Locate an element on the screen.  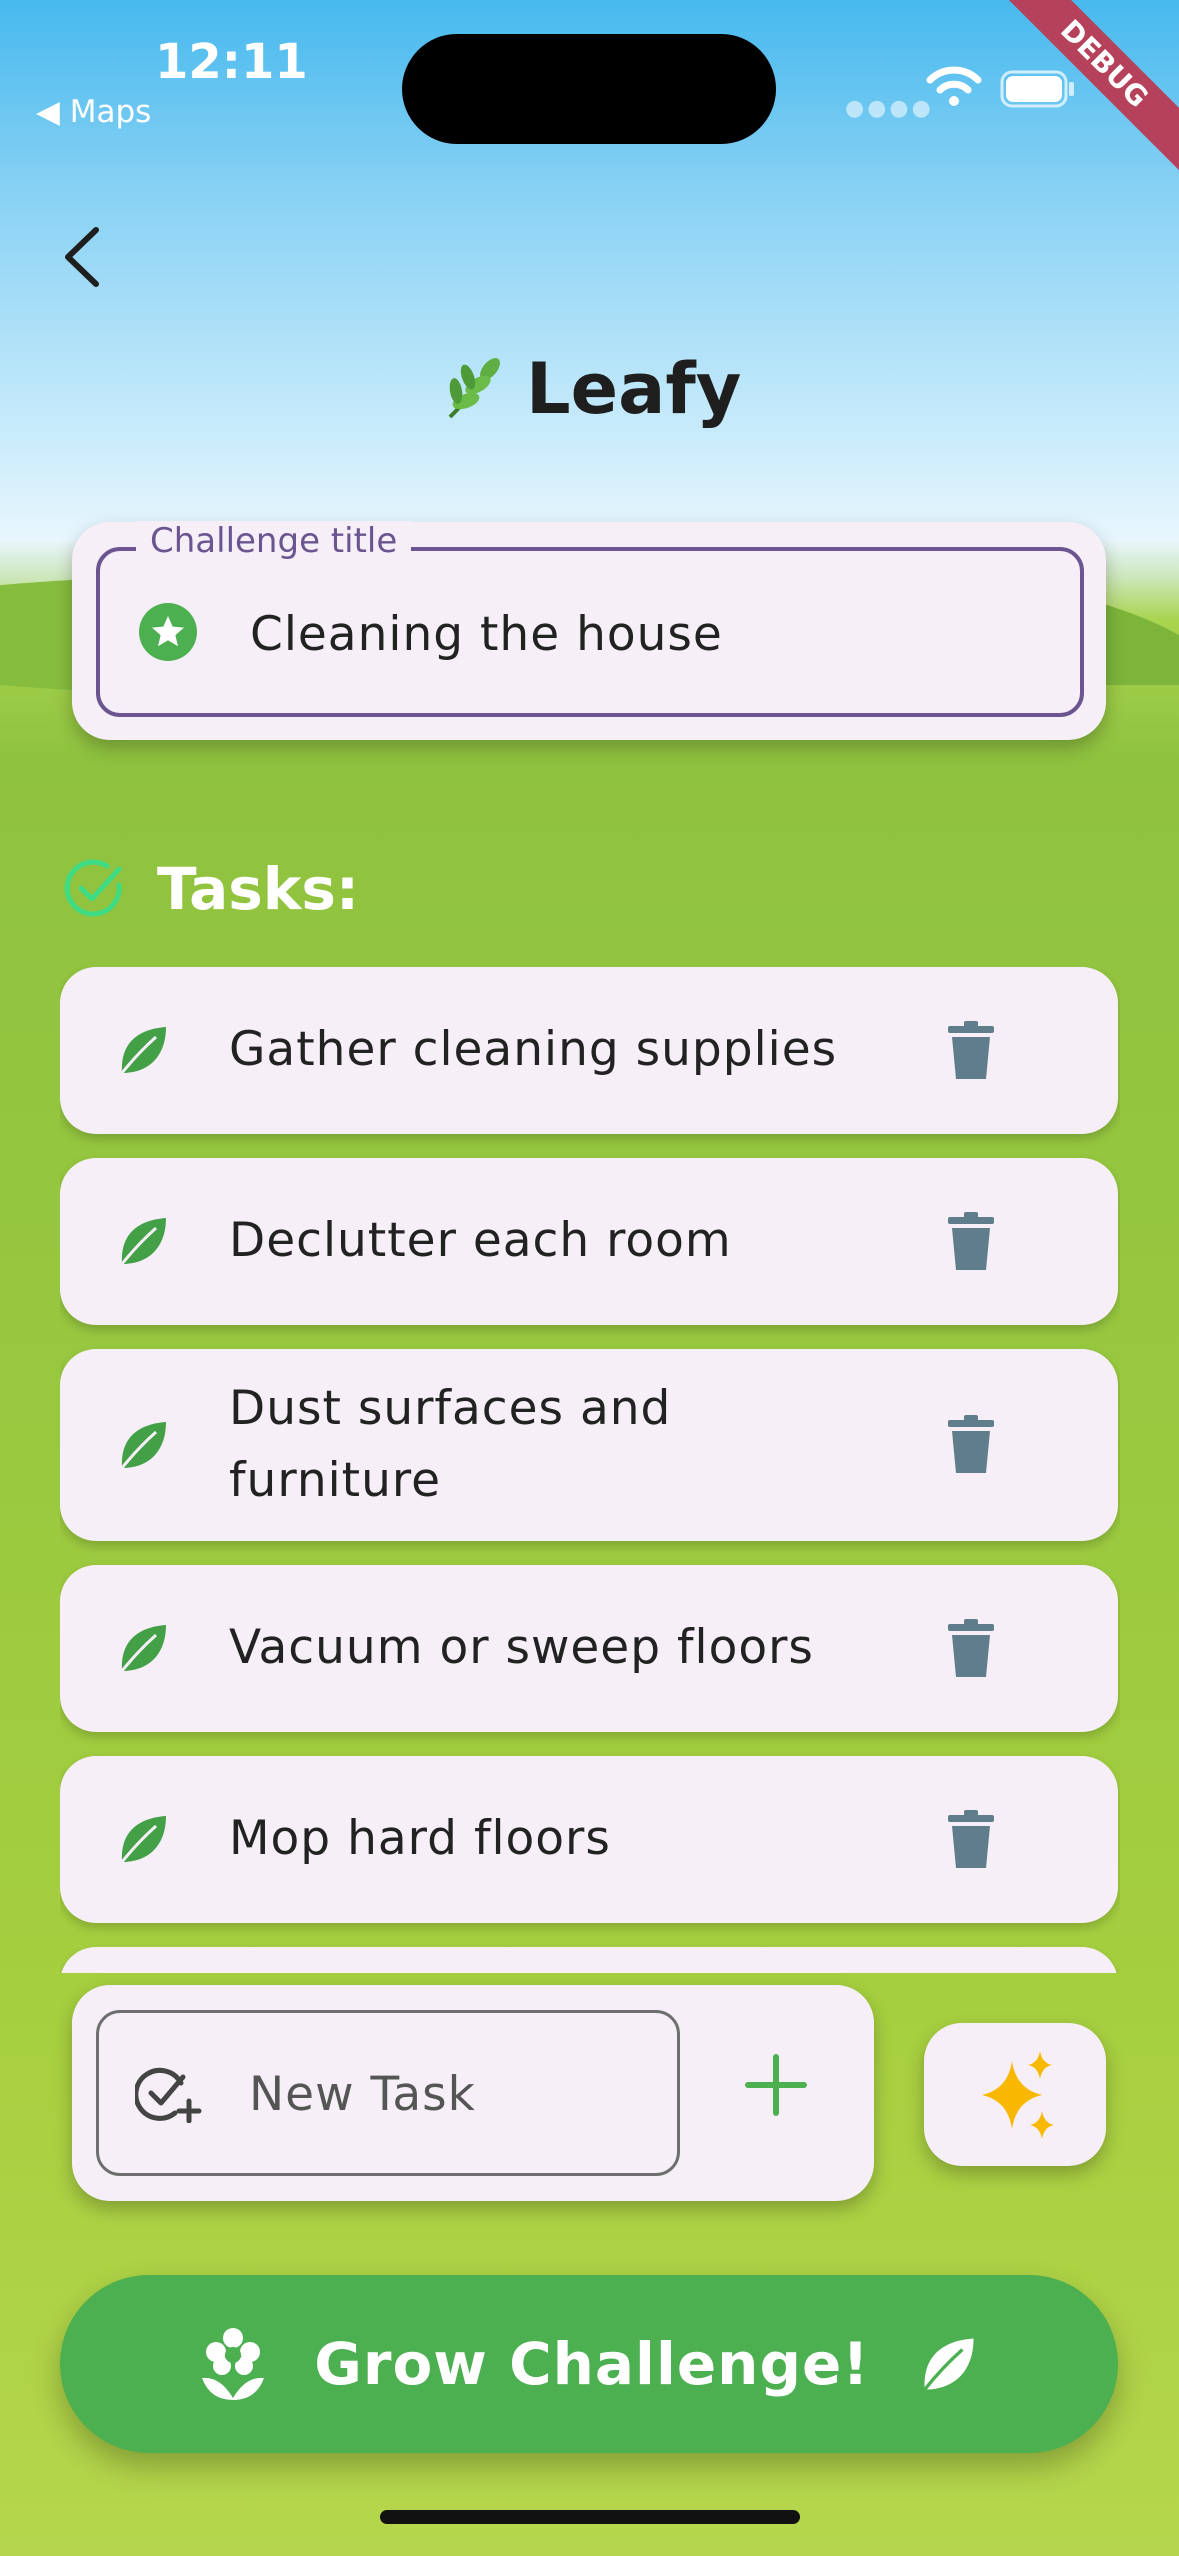
task-item: Vacuum or sweep floors is located at coordinates (589, 1648).